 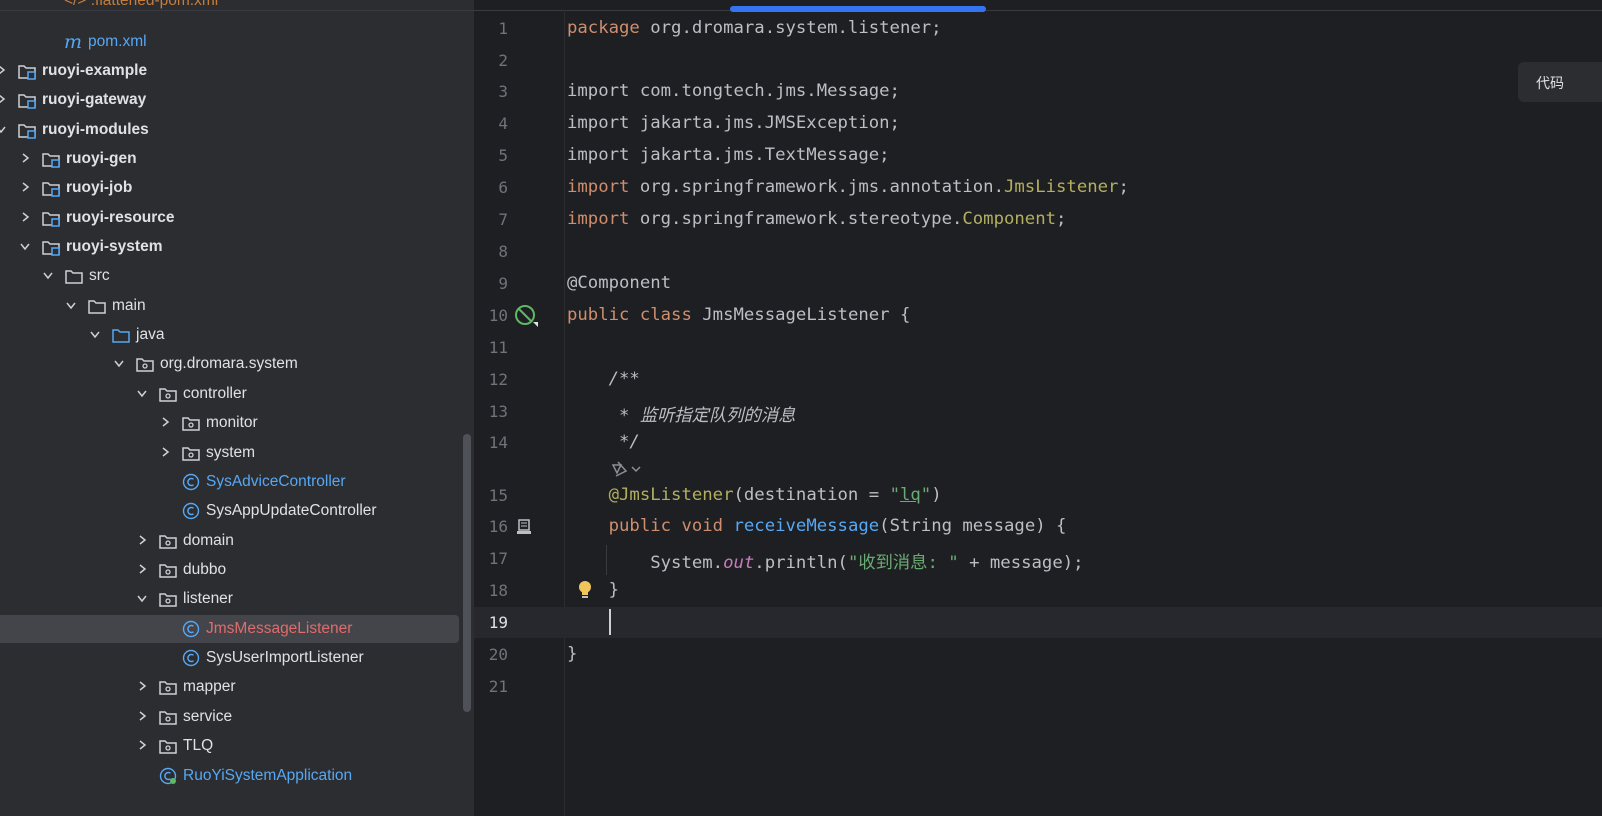 What do you see at coordinates (1038, 123) in the screenshot?
I see `code-line-4: 4 import jakarta.jms.JMSException;` at bounding box center [1038, 123].